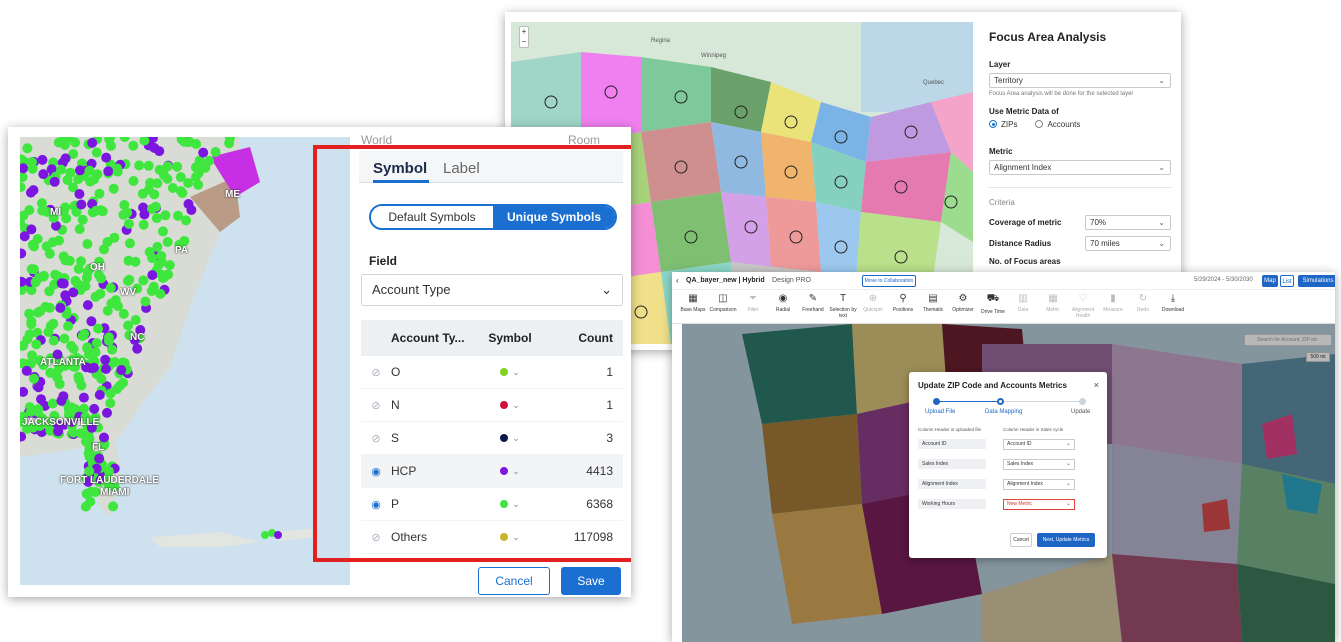 The height and width of the screenshot is (642, 1341). What do you see at coordinates (693, 303) in the screenshot?
I see `tool-base-maps: ▦ Base Maps` at bounding box center [693, 303].